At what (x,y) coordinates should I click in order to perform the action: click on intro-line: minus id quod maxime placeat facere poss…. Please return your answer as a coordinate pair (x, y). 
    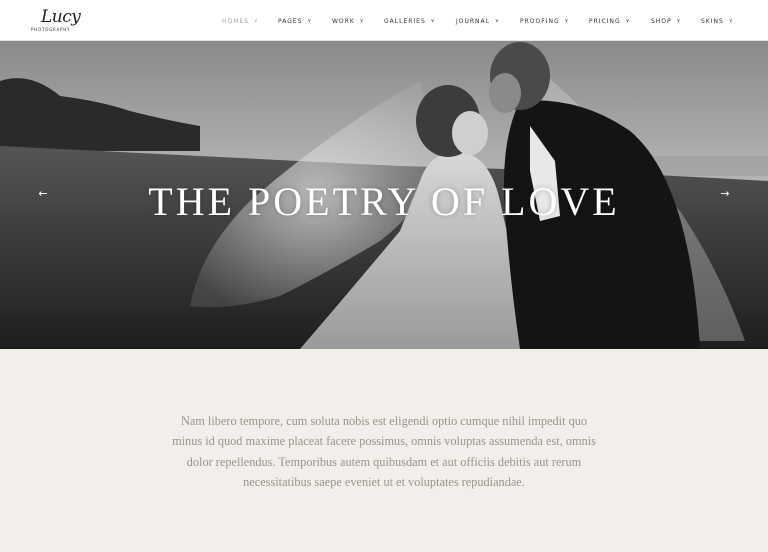
    Looking at the image, I should click on (384, 441).